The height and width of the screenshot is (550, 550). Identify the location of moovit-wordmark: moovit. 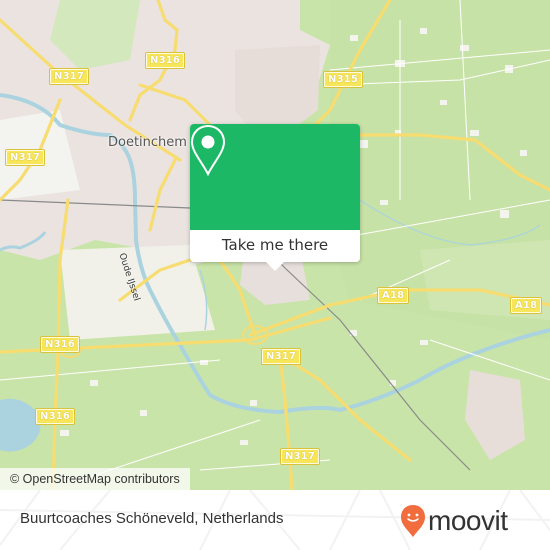
(468, 520).